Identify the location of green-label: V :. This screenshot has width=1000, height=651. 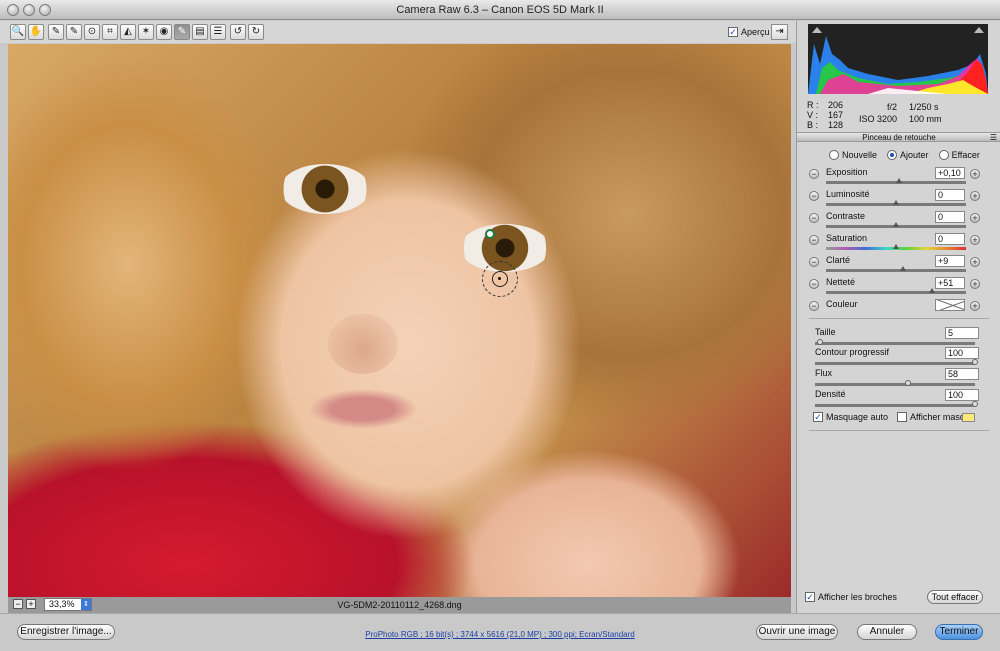
(813, 115).